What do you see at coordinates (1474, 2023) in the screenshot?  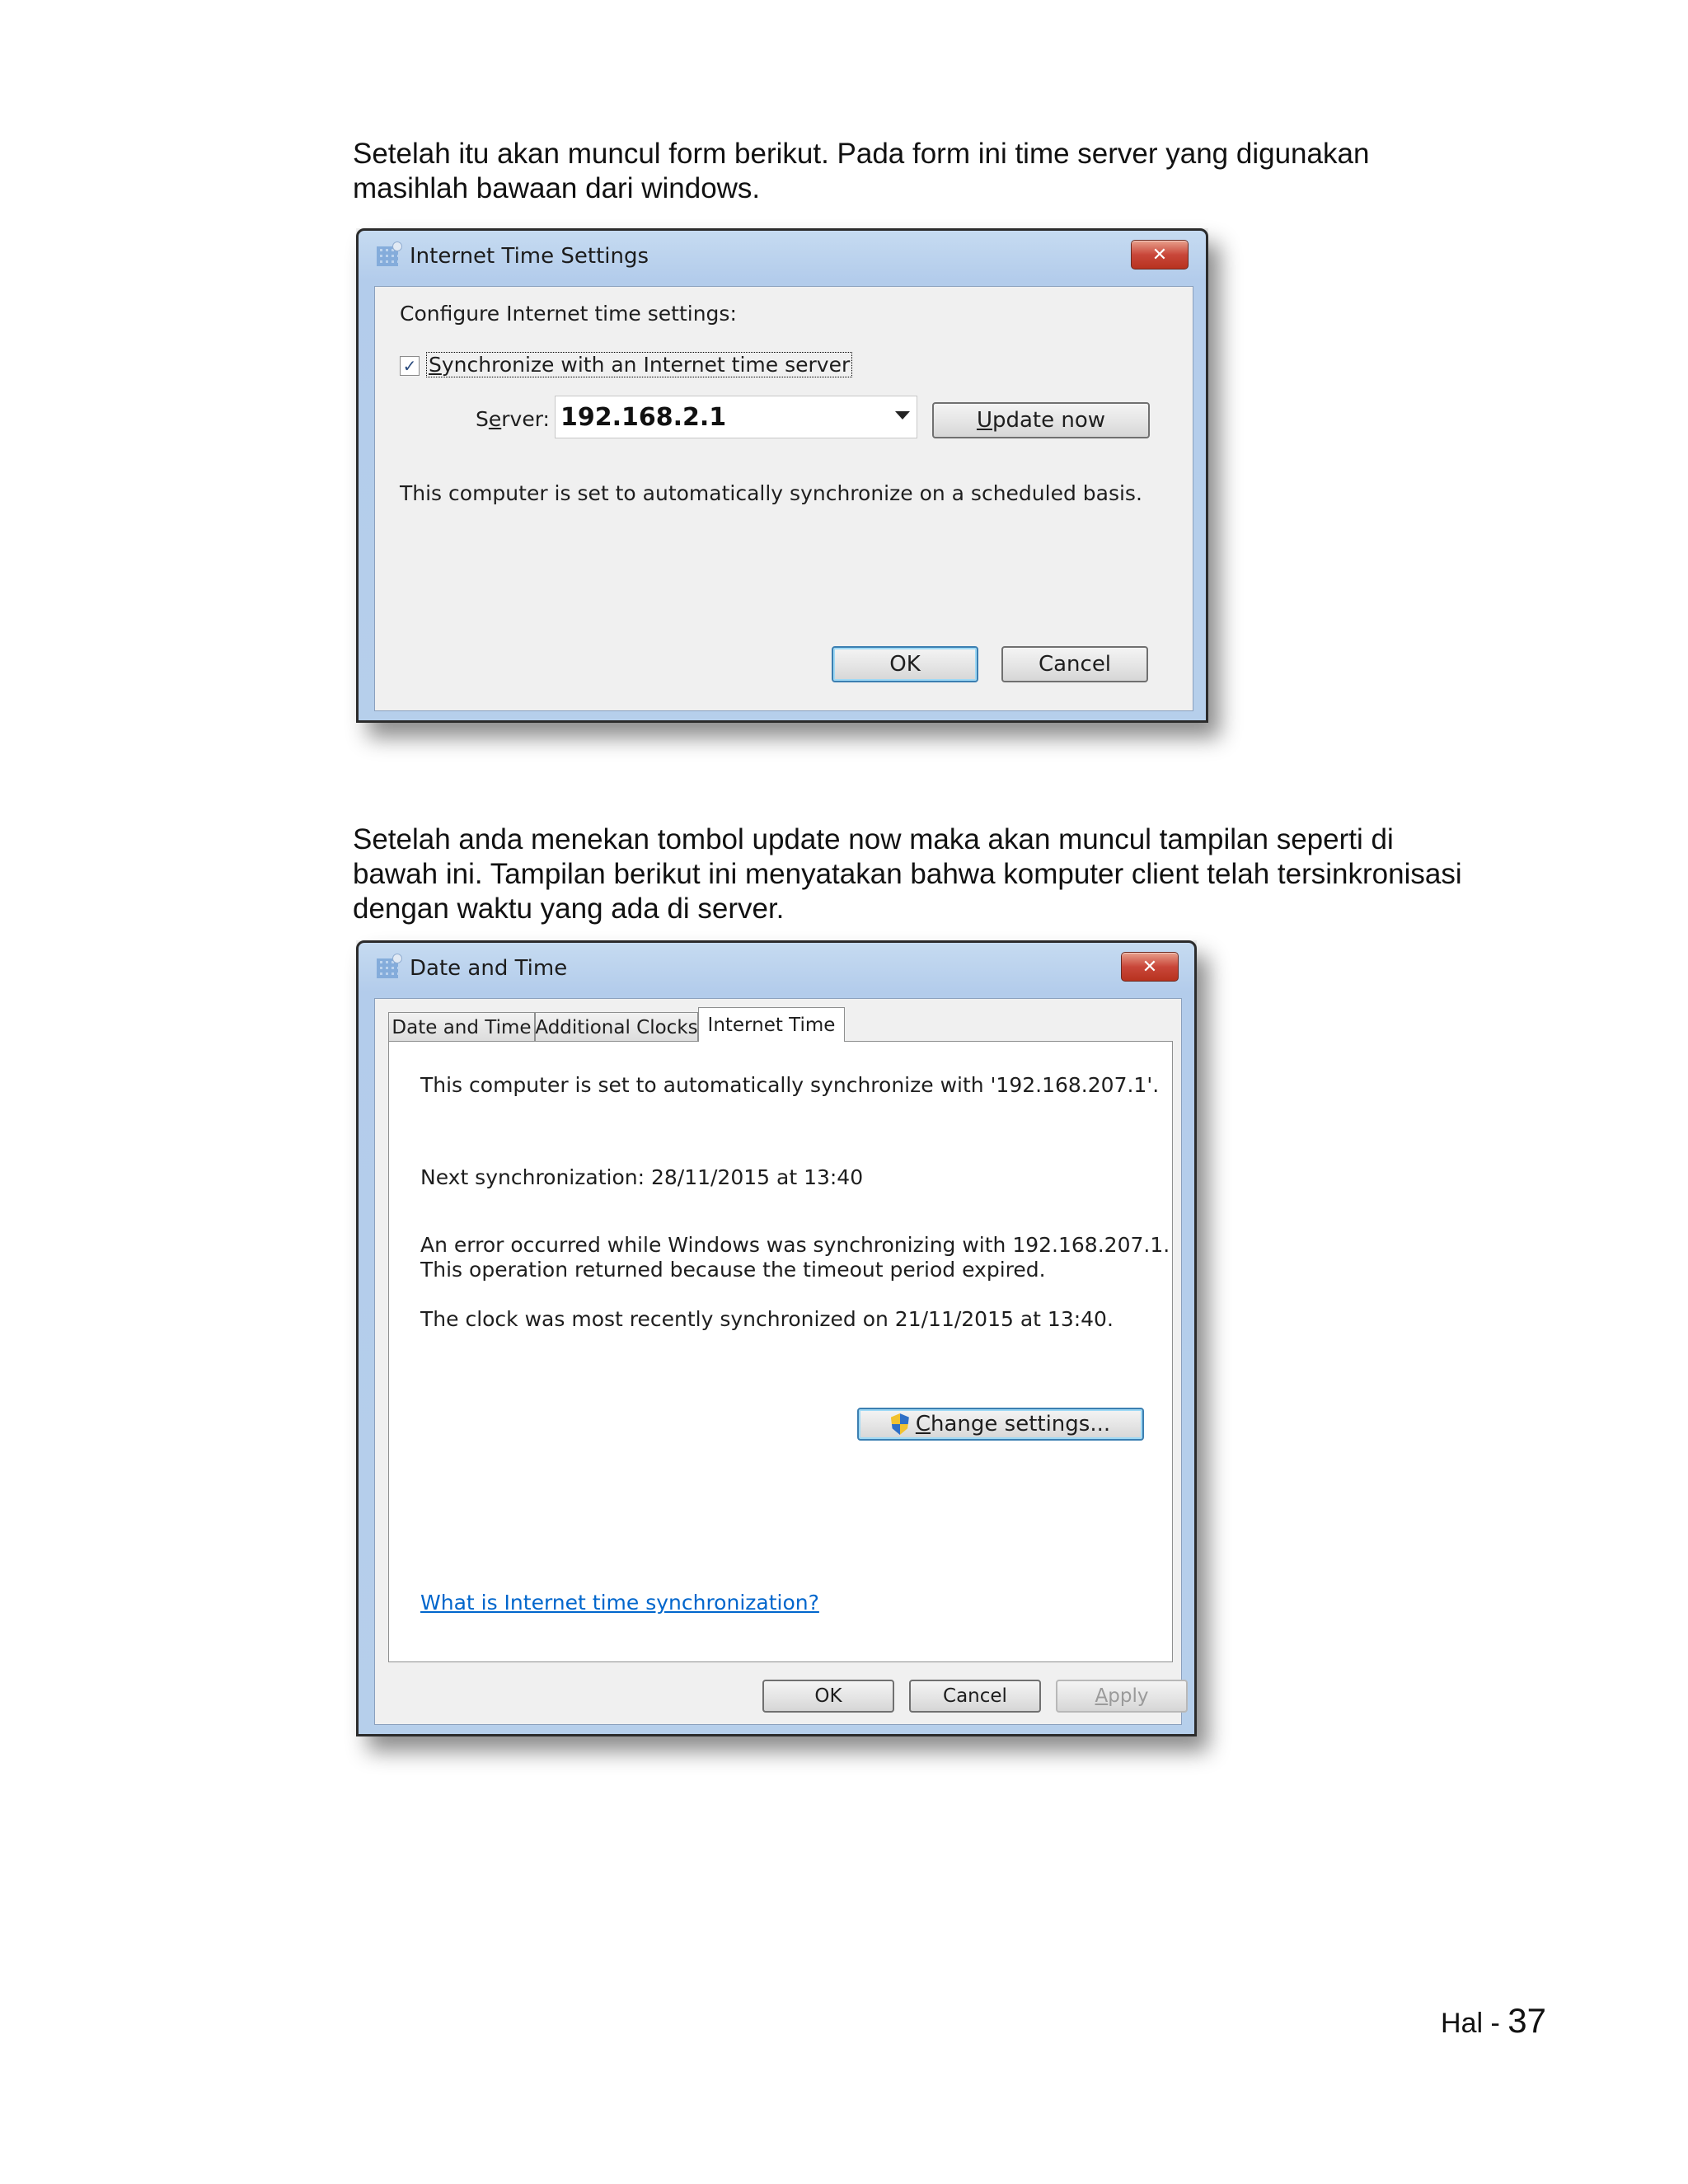 I see `page-prefix: Hal -` at bounding box center [1474, 2023].